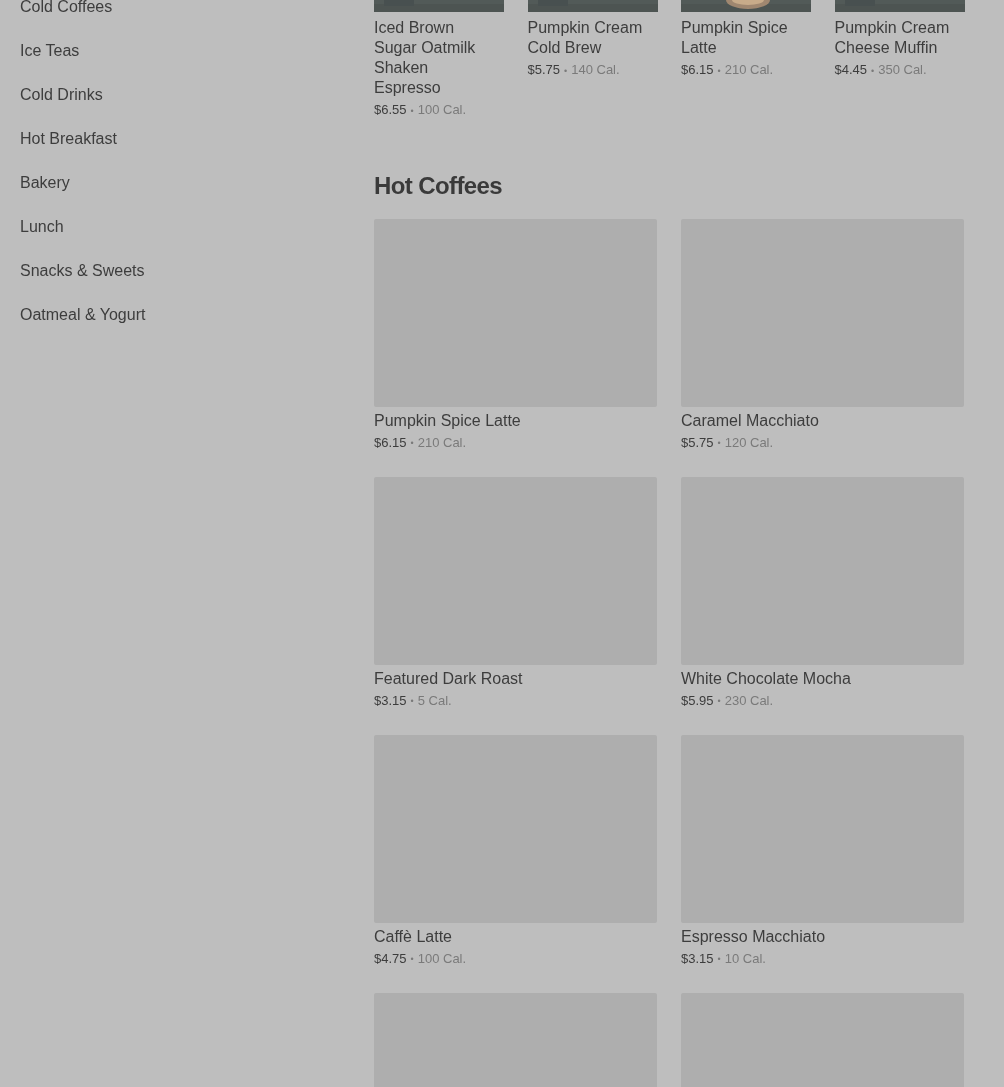 This screenshot has width=1004, height=1087. Describe the element at coordinates (45, 183) in the screenshot. I see `sidebar-item: Bakery` at that location.